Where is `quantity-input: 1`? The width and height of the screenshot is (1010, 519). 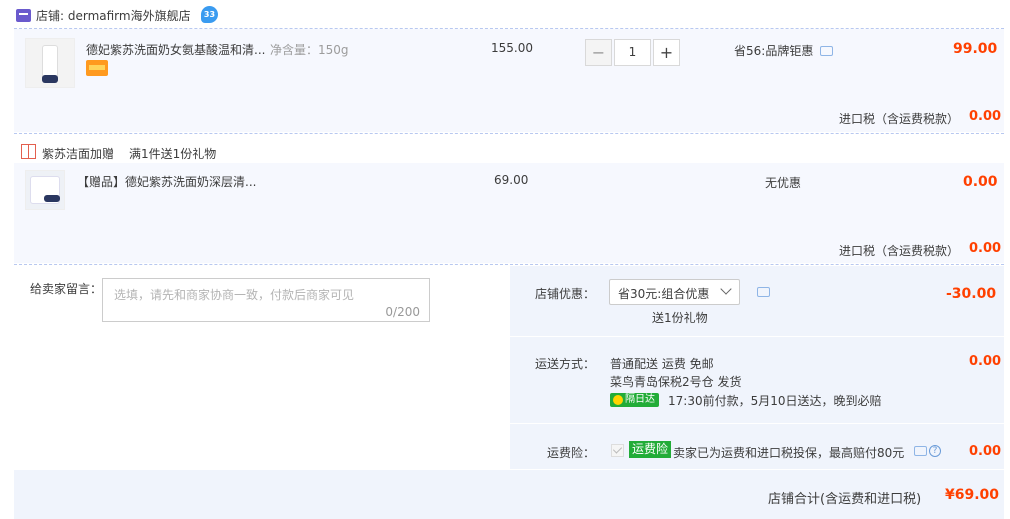
quantity-input: 1 is located at coordinates (632, 52).